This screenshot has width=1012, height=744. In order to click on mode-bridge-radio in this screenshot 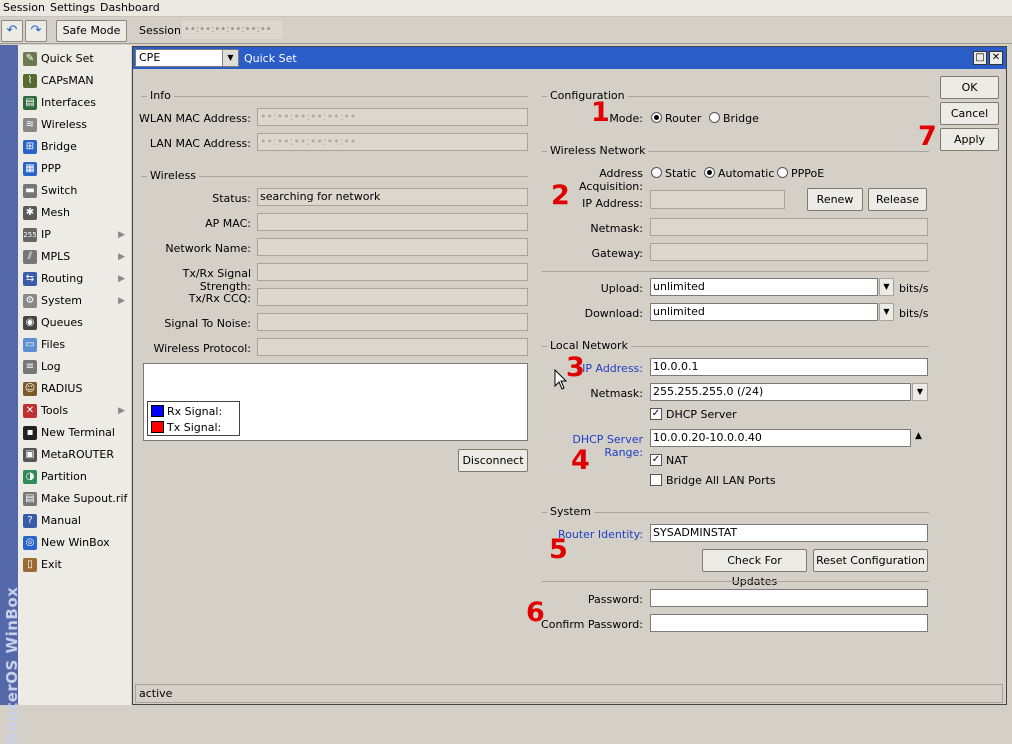, I will do `click(714, 117)`.